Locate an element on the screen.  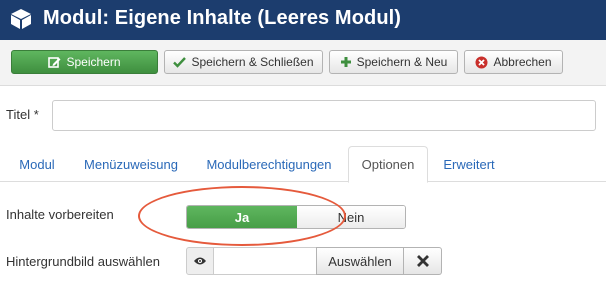
tab-menuzuweisung: Menüzuweisung is located at coordinates (131, 164).